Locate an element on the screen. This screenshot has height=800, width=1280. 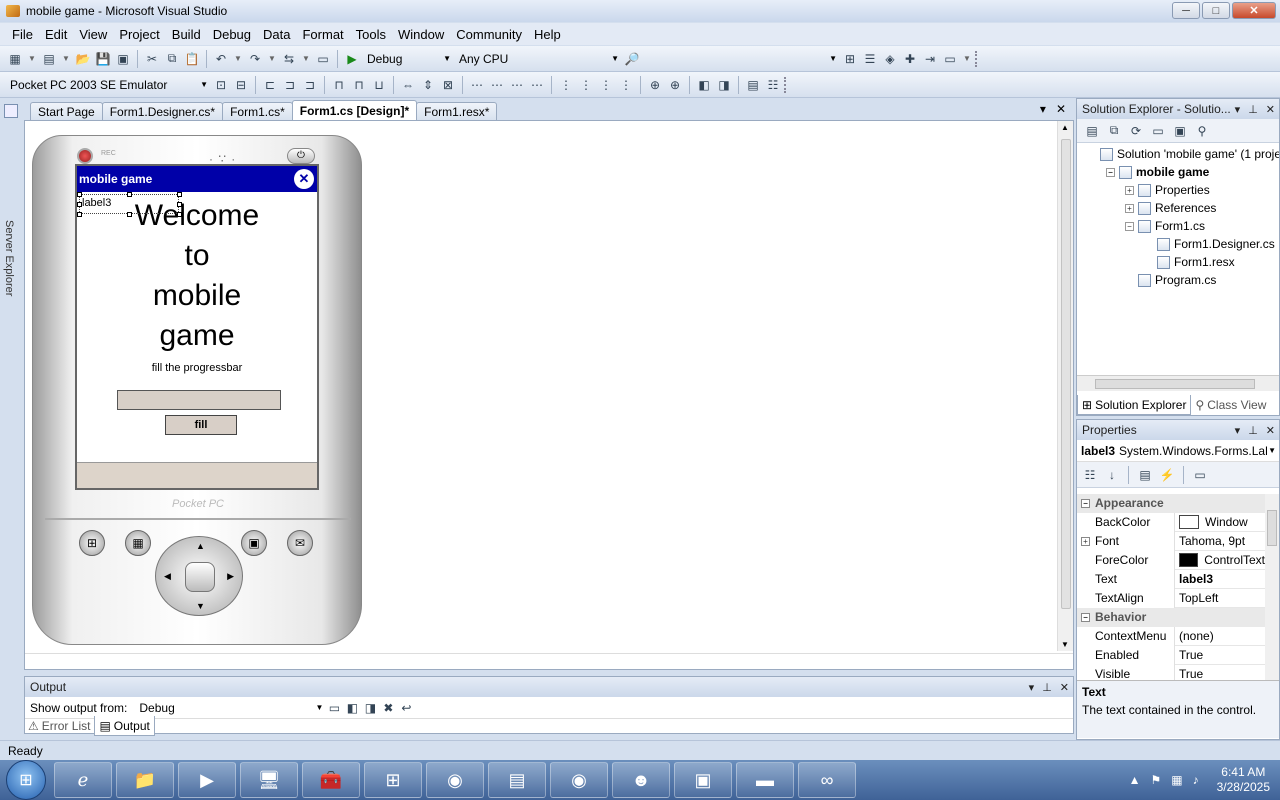
align-rights-icon: ⊐ is located at coordinates (310, 85).